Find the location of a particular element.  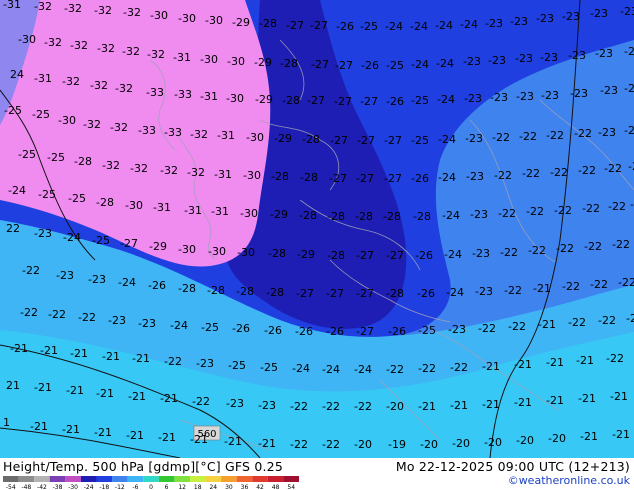

credit-link: ©weatheronline.co.uk is located at coordinates (569, 480).